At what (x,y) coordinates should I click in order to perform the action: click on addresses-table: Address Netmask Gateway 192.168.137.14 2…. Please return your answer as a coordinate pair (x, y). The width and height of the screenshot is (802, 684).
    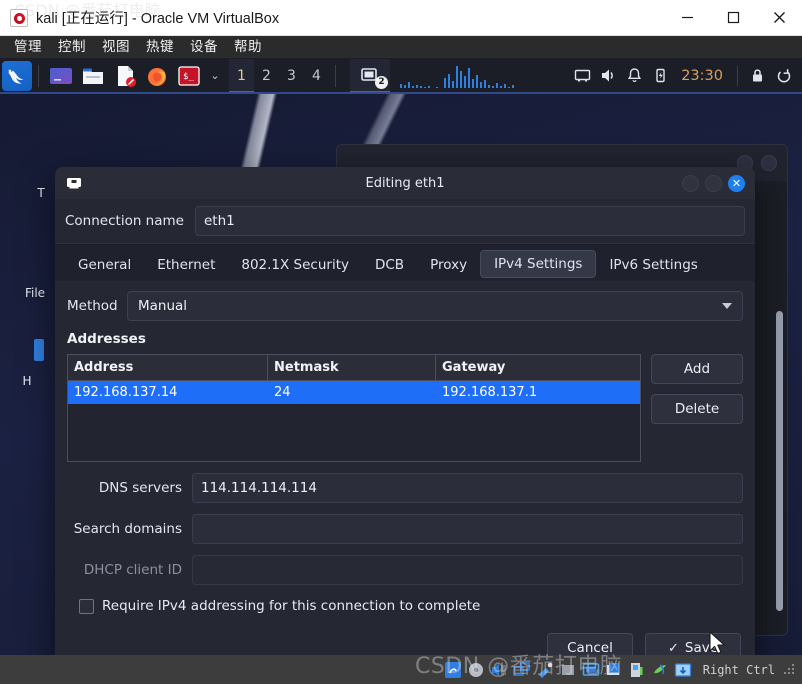
    Looking at the image, I should click on (354, 408).